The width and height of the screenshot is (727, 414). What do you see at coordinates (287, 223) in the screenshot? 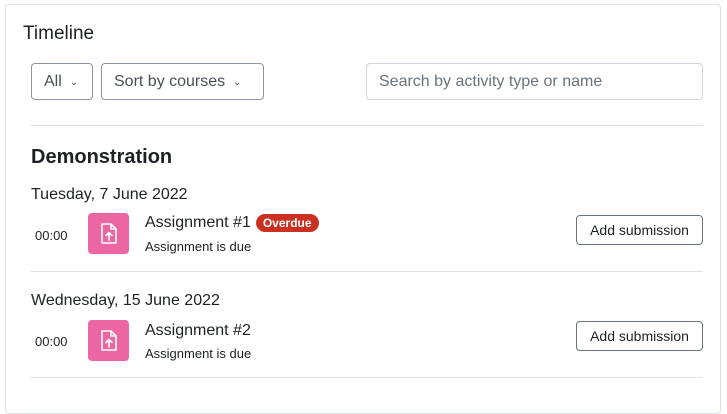
I see `overdue-badge: Overdue` at bounding box center [287, 223].